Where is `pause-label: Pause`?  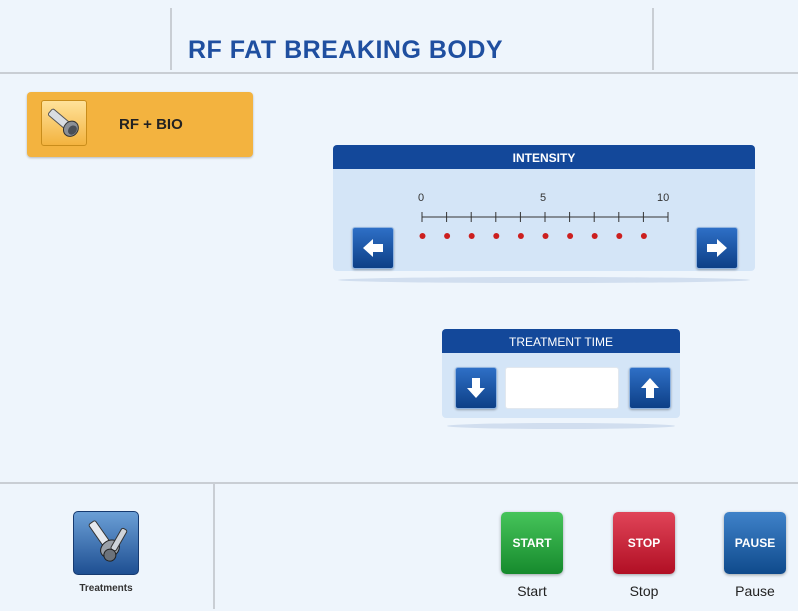 pause-label: Pause is located at coordinates (755, 591).